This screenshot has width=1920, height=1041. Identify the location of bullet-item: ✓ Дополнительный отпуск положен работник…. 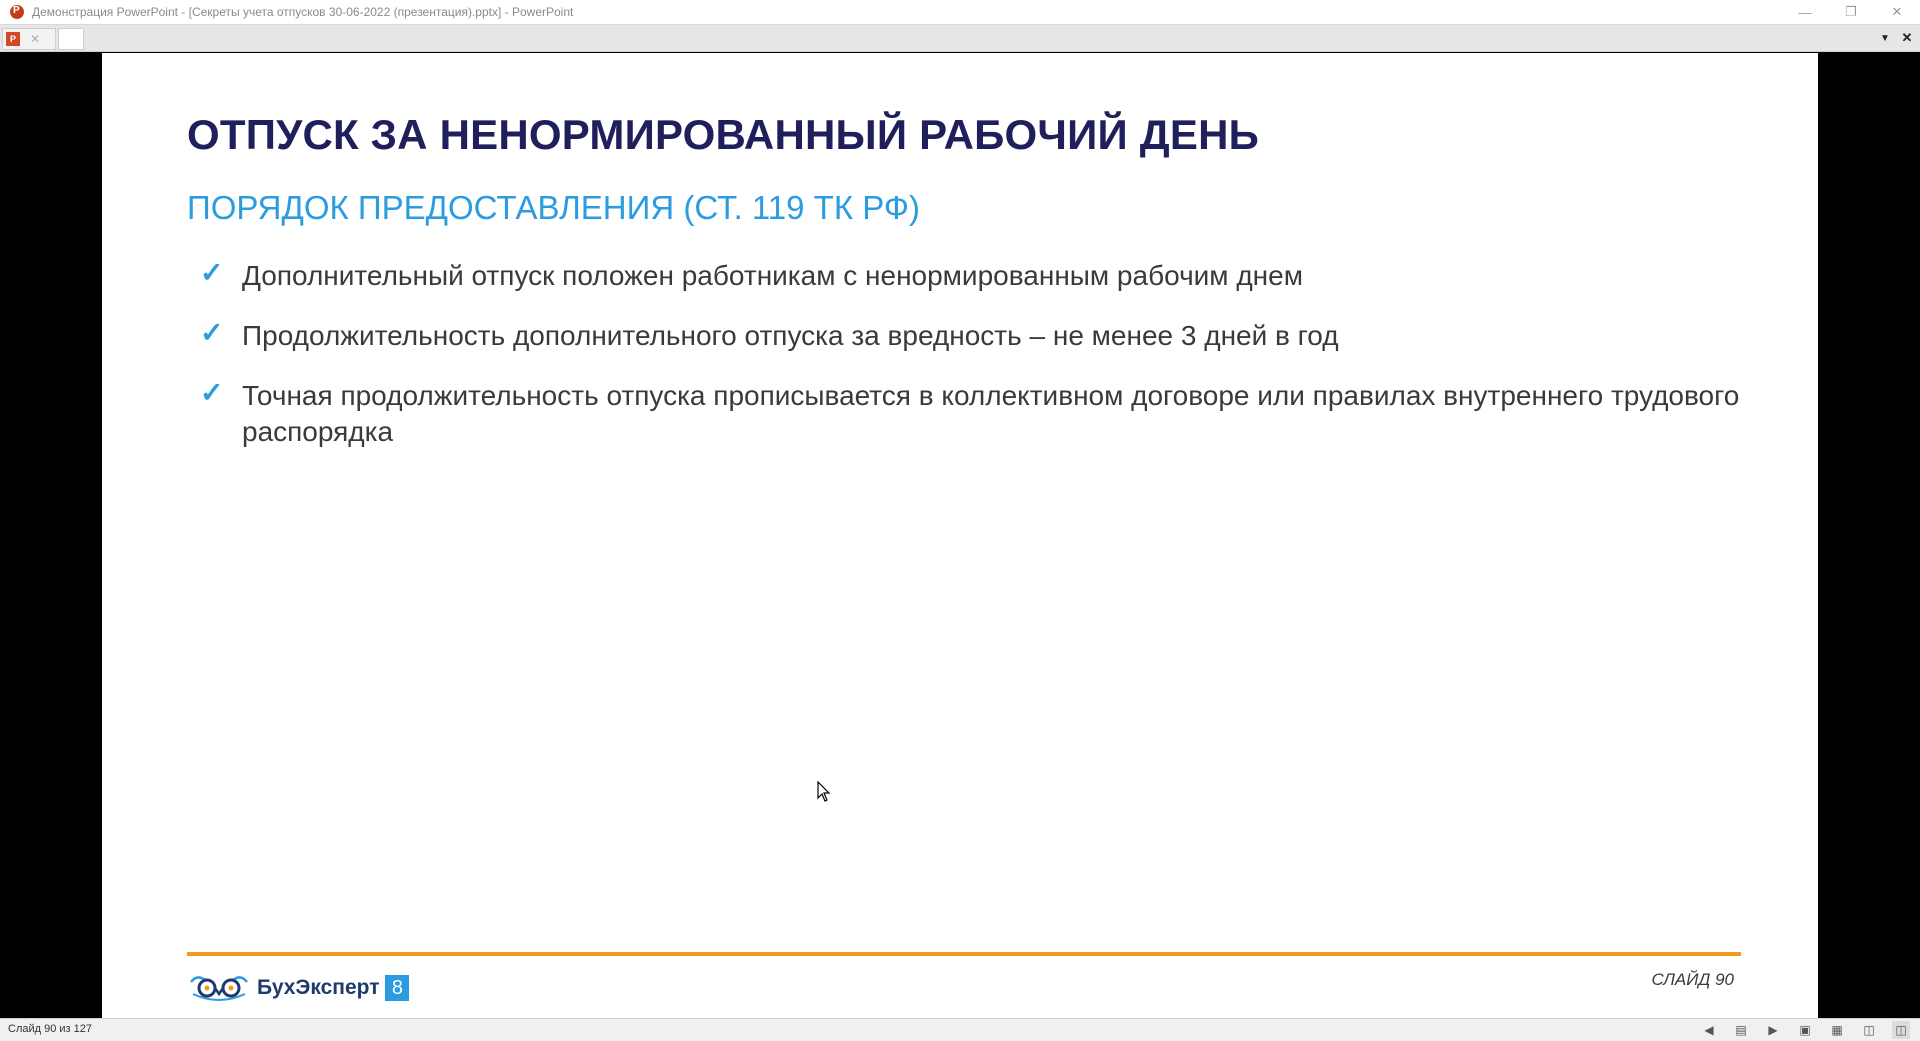
(967, 275).